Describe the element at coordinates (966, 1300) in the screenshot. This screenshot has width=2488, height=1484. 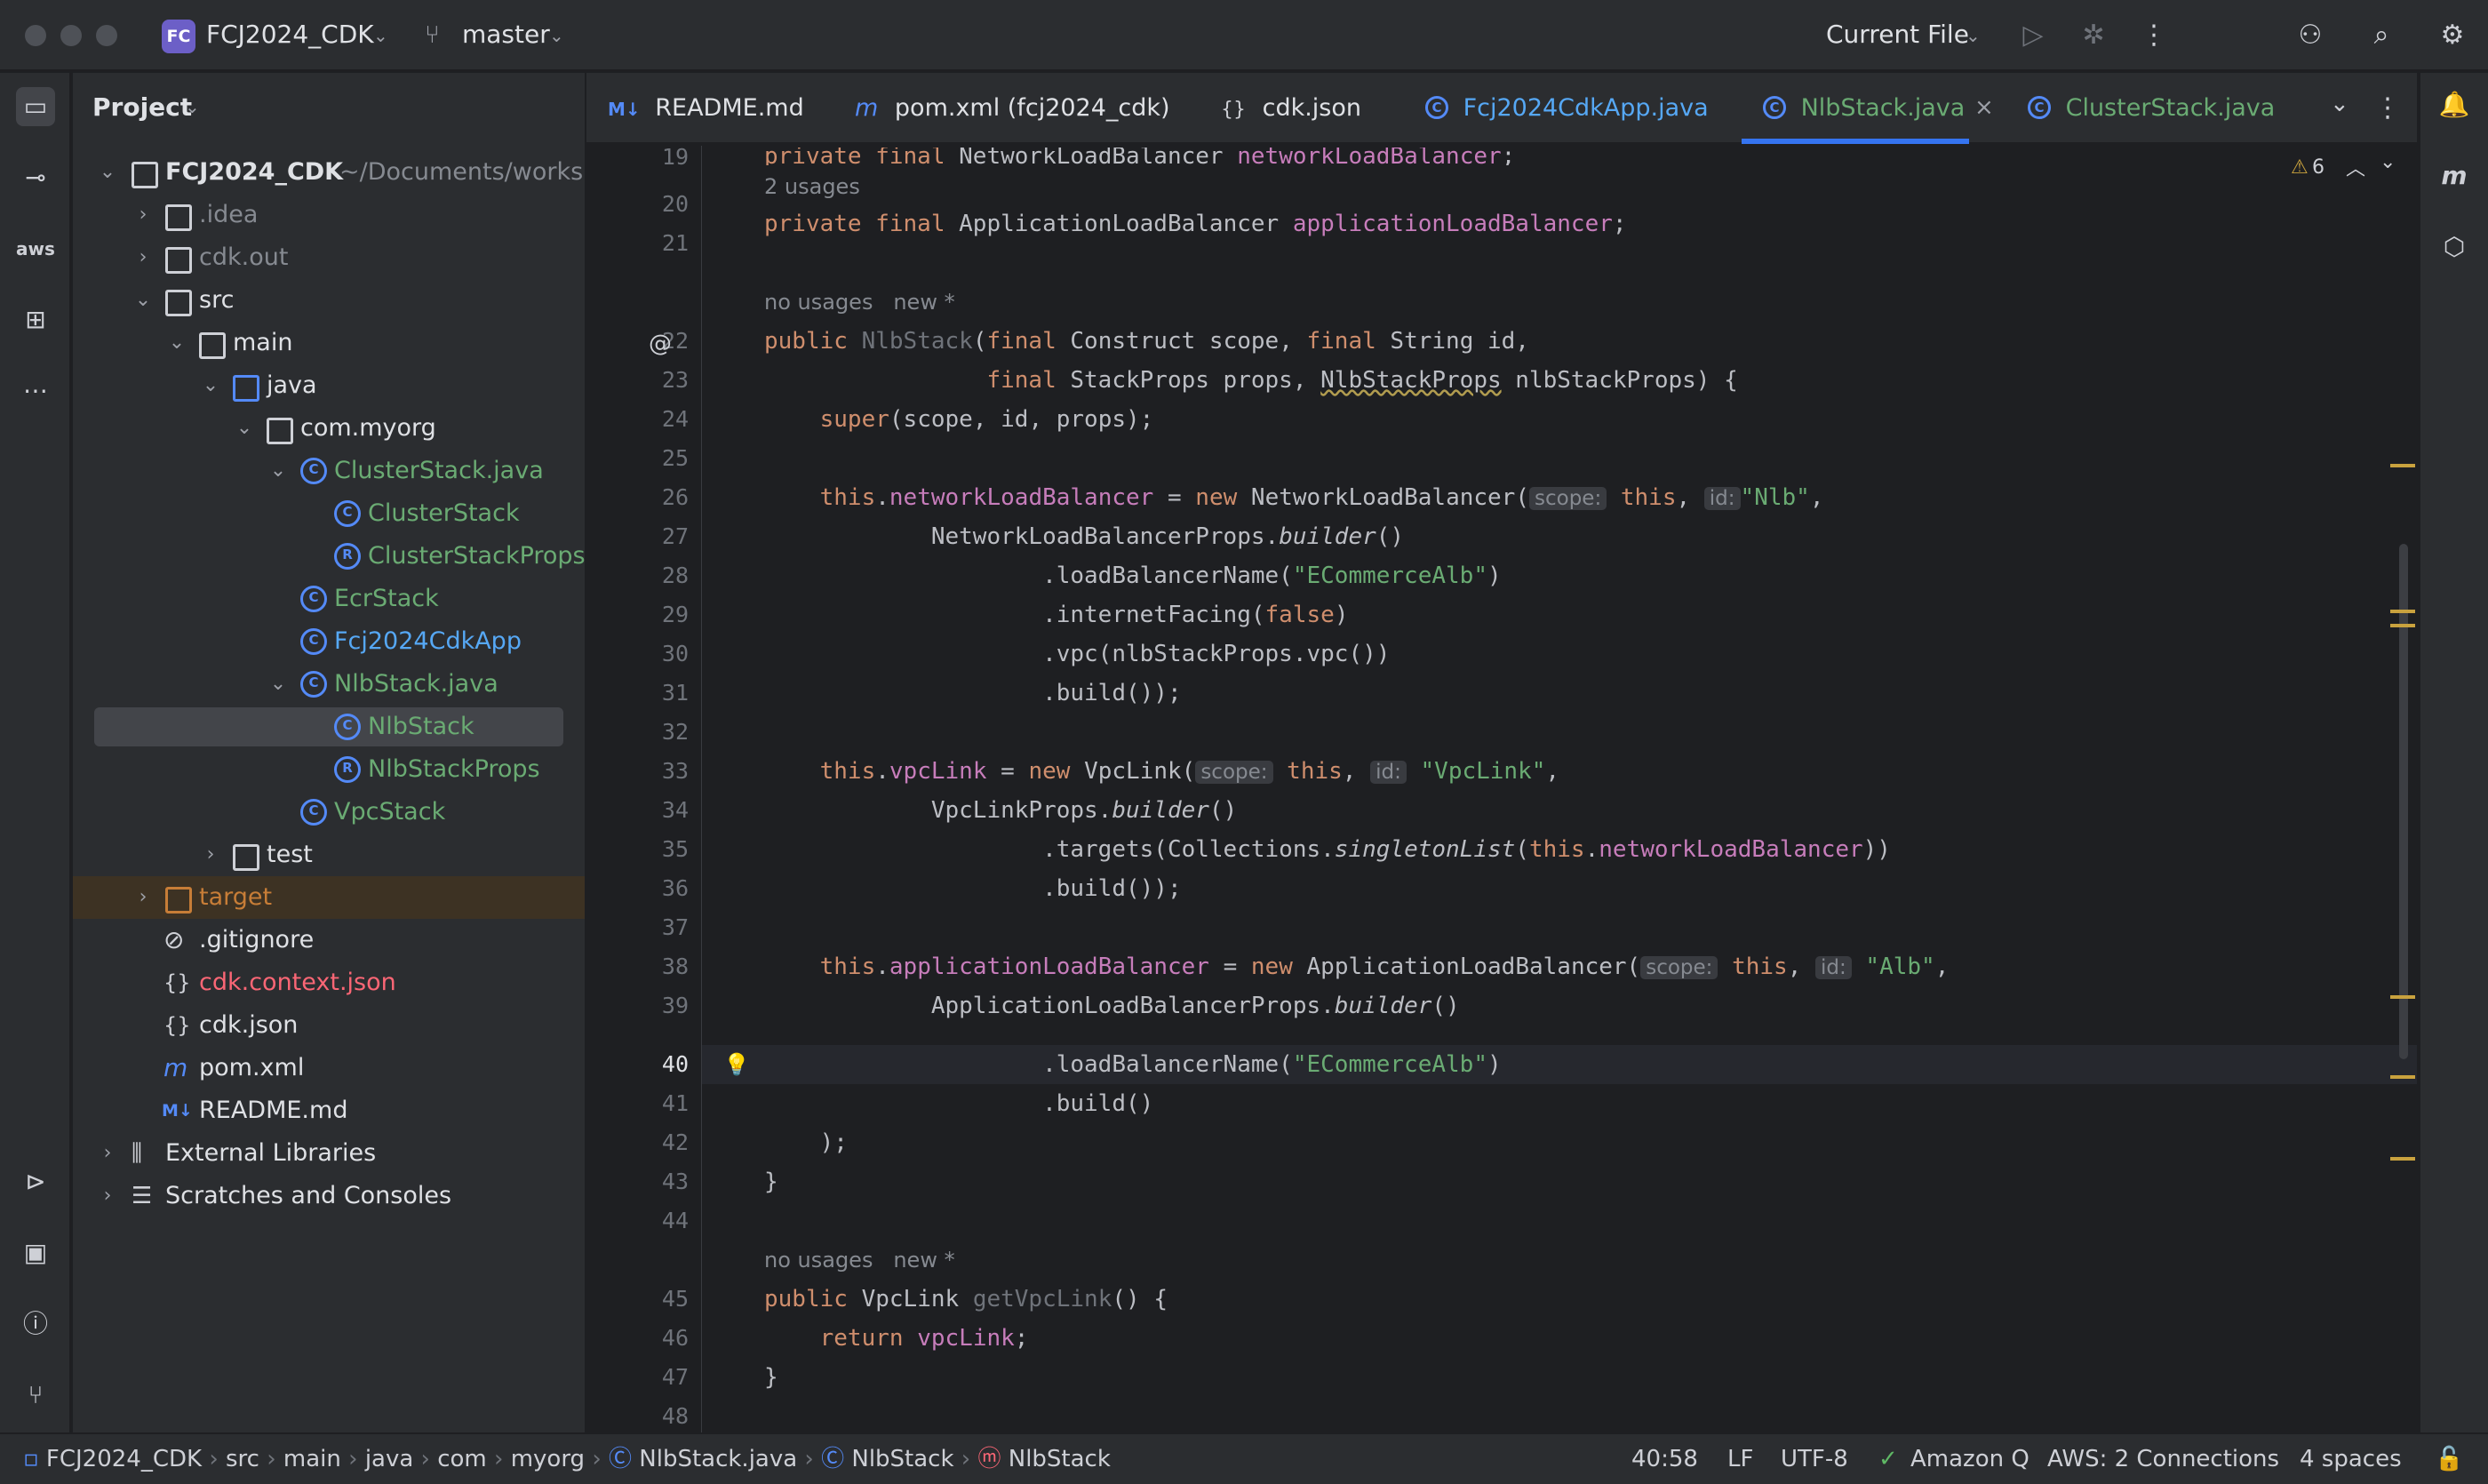
I see `code-line-45: public VpcLink getVpcLink() {` at that location.